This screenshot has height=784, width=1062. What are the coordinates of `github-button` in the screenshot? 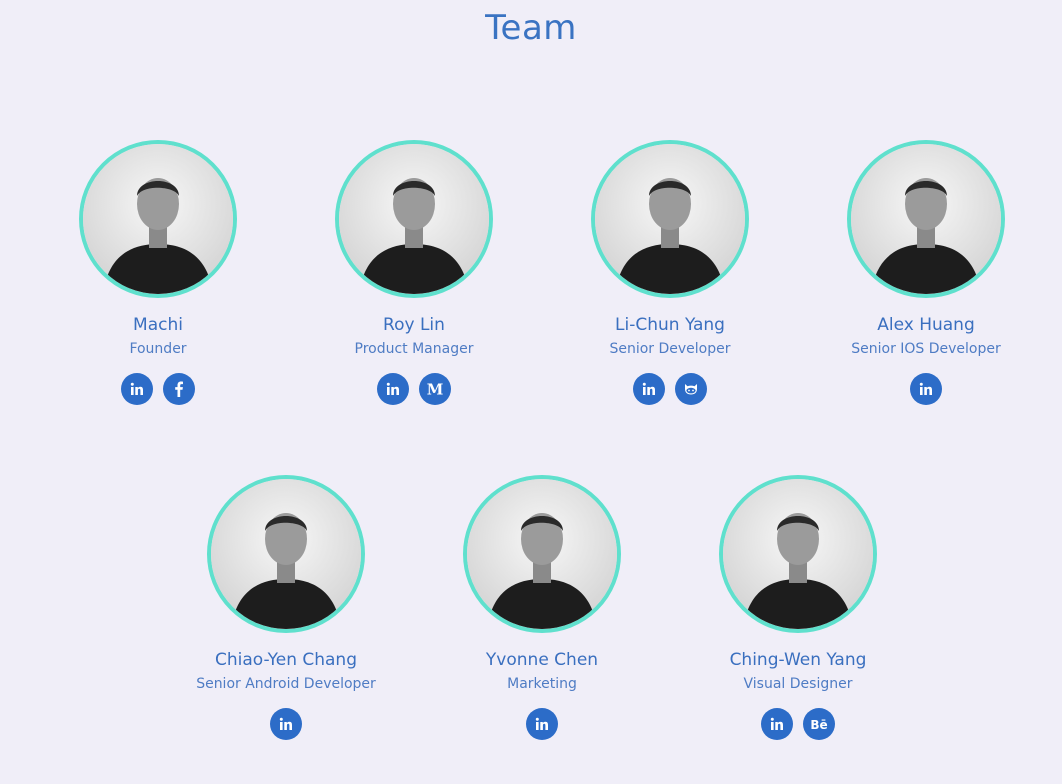 It's located at (691, 389).